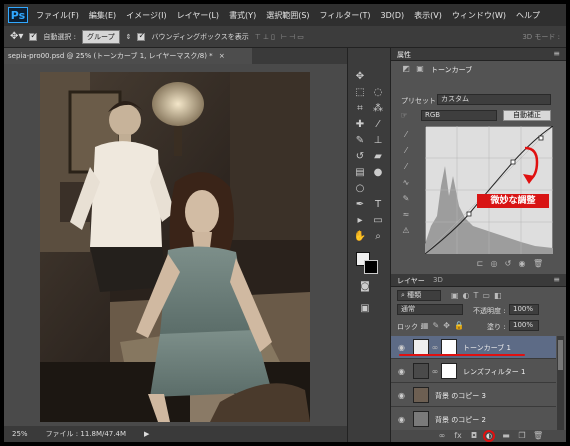 The width and height of the screenshot is (570, 446). Describe the element at coordinates (459, 115) in the screenshot. I see `channel-dropdown: RGB` at that location.